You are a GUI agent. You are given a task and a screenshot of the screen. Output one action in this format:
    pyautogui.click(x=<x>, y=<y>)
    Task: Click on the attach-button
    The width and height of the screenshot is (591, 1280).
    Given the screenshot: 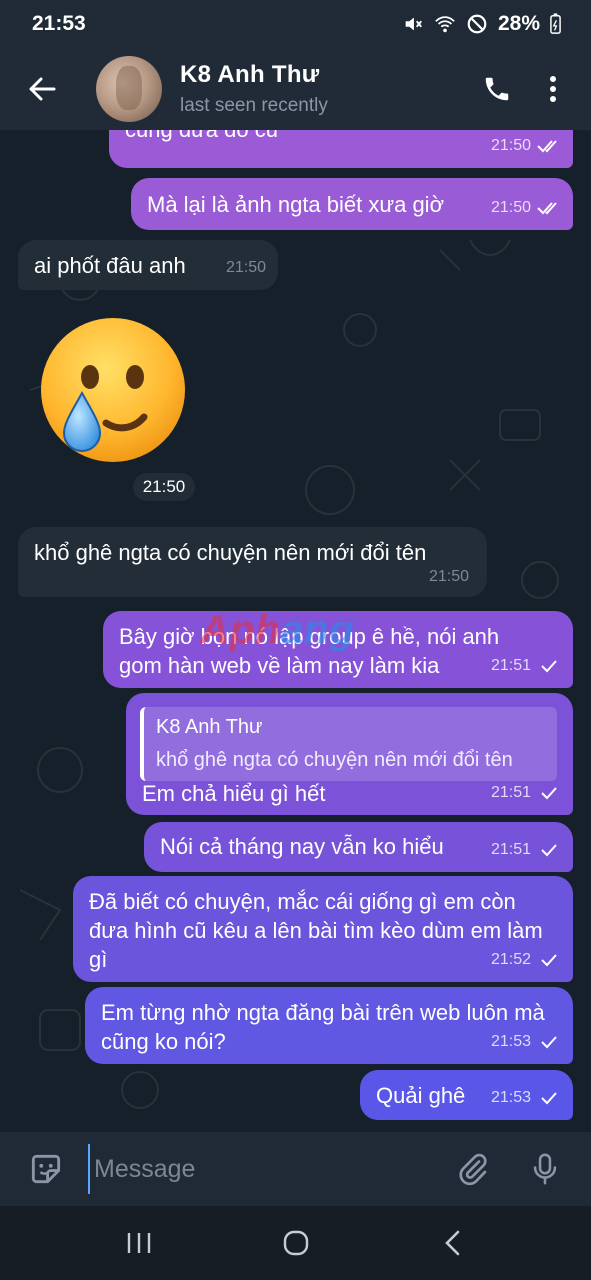 What is the action you would take?
    pyautogui.click(x=473, y=1169)
    